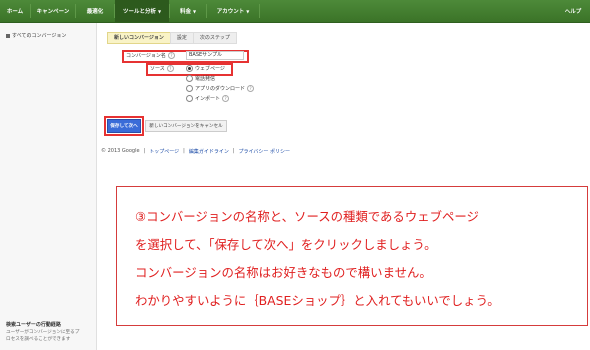  I want to click on nav-campaign: キャンペーン, so click(53, 11).